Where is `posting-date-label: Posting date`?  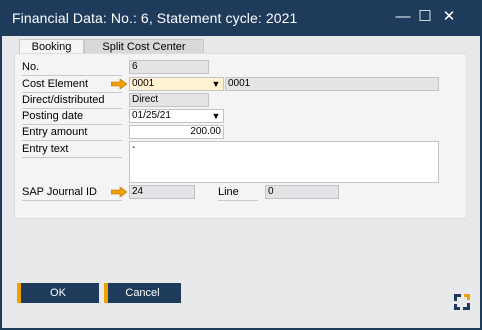 posting-date-label: Posting date is located at coordinates (53, 116).